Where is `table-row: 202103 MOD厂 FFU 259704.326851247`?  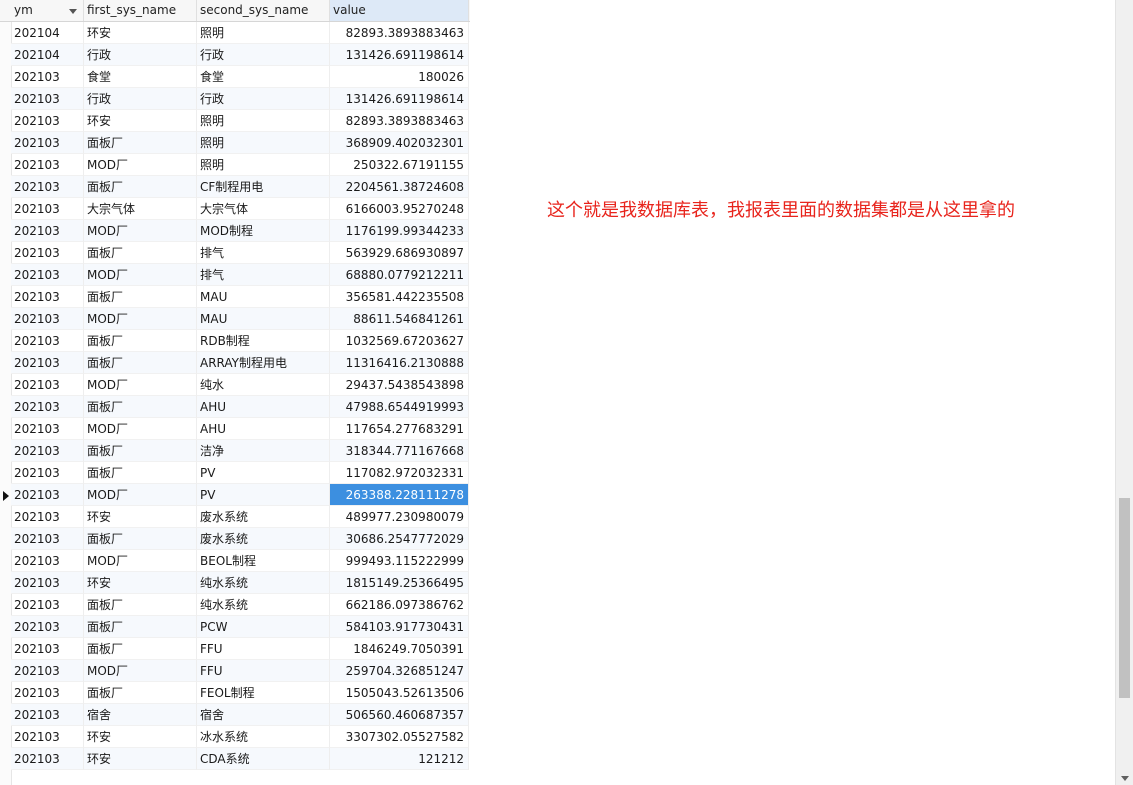
table-row: 202103 MOD厂 FFU 259704.326851247 is located at coordinates (235, 671).